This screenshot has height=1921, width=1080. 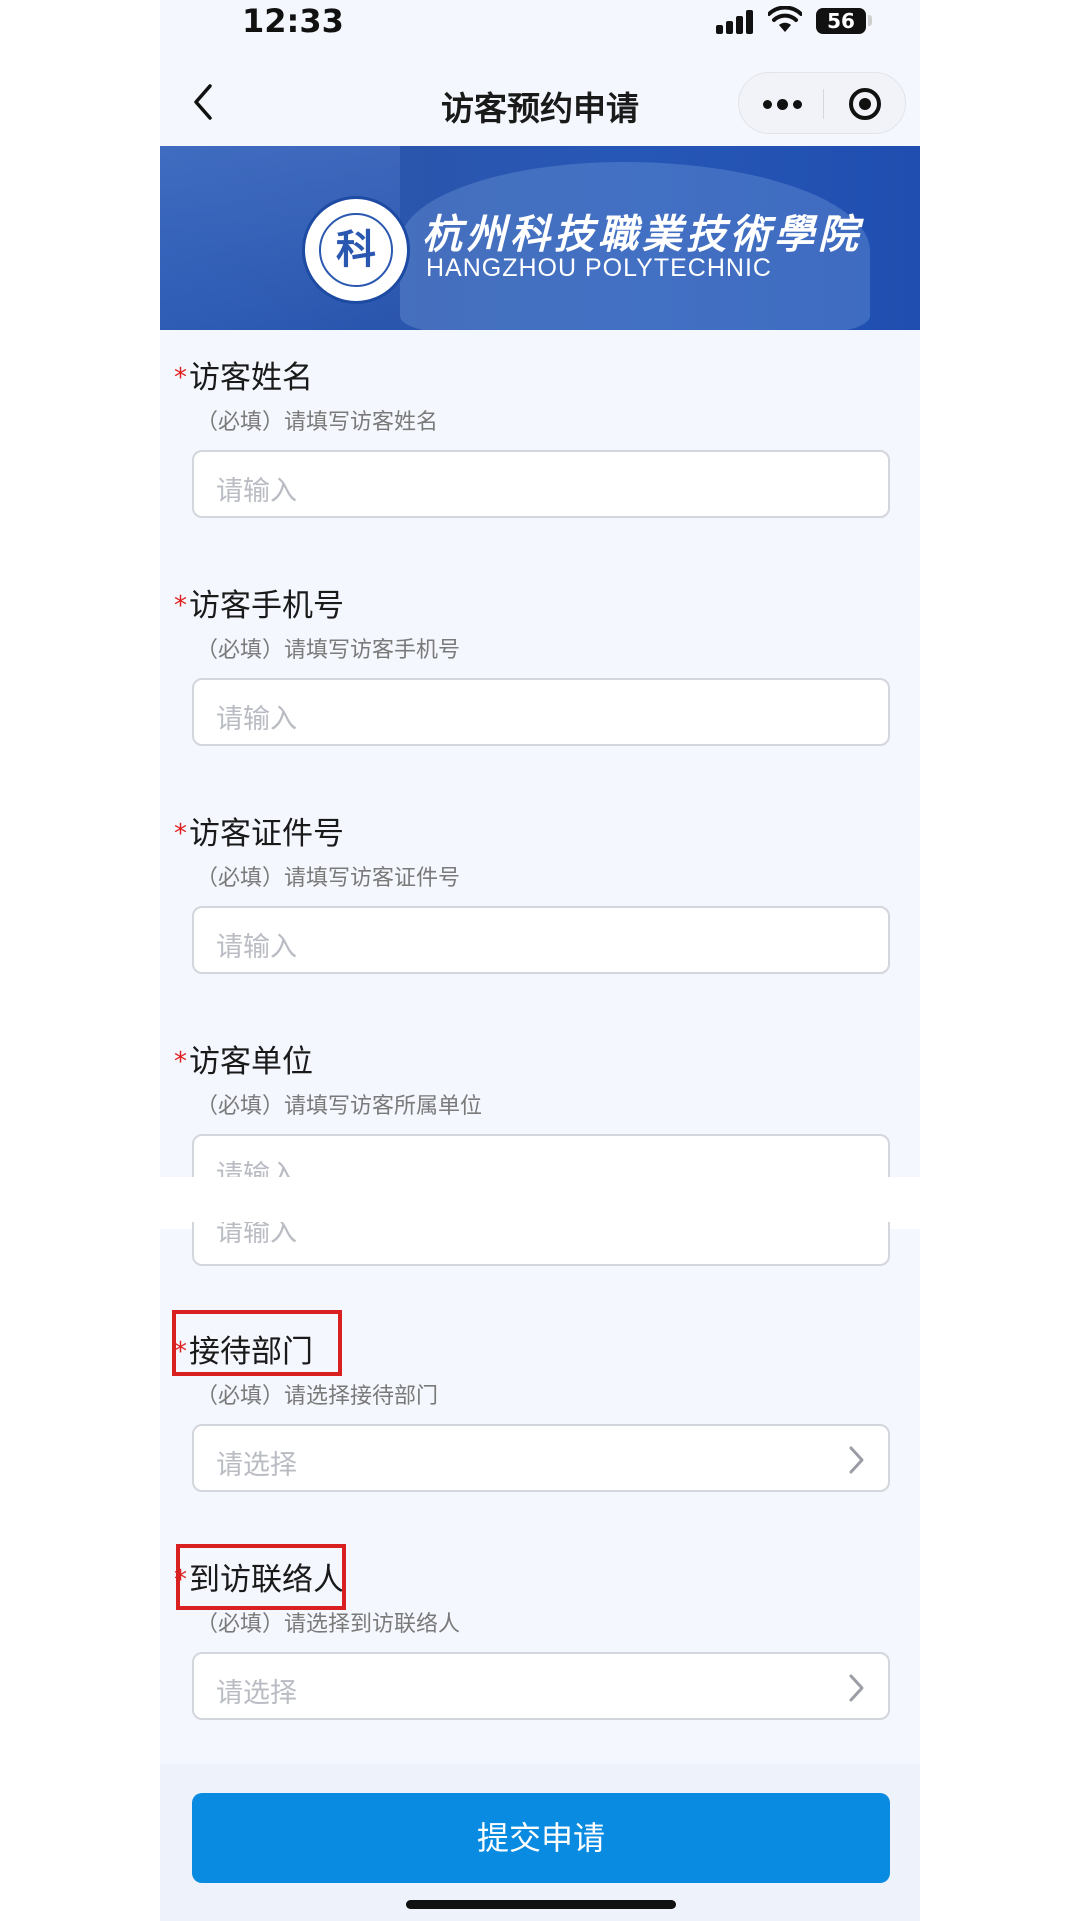 What do you see at coordinates (541, 712) in the screenshot?
I see `visitor-phone-input: 请输入` at bounding box center [541, 712].